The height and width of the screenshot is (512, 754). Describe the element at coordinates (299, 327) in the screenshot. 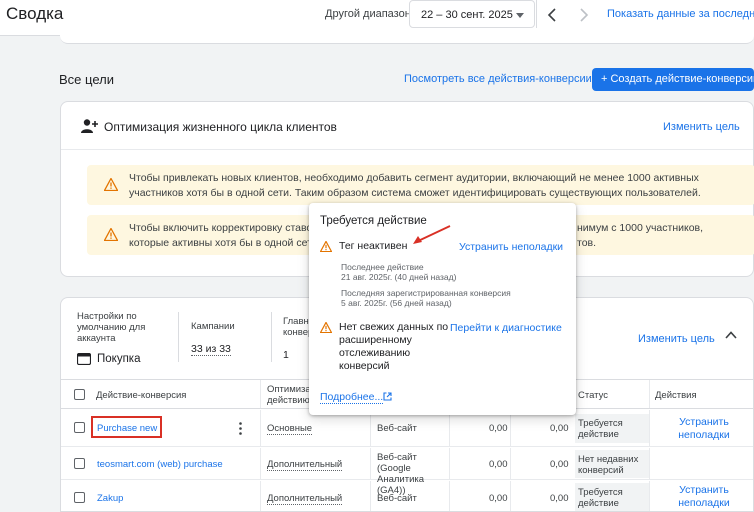

I see `primary-conversion-label: Главна конвер` at that location.